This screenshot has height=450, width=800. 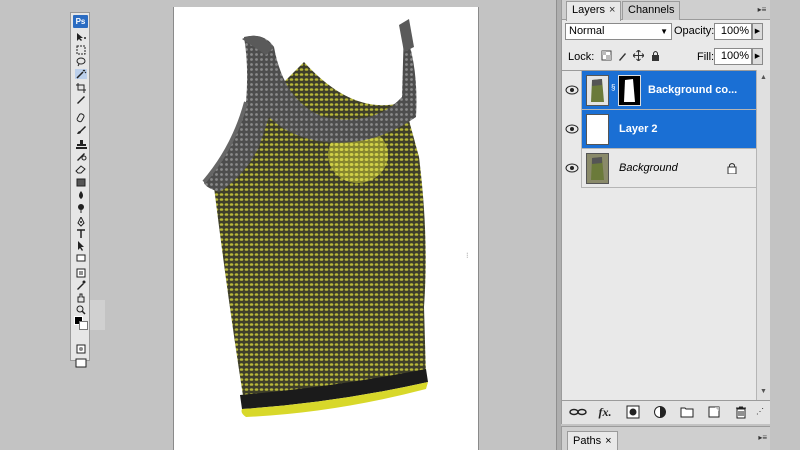 What do you see at coordinates (665, 438) in the screenshot?
I see `paths-panel: Paths × ▸≡` at bounding box center [665, 438].